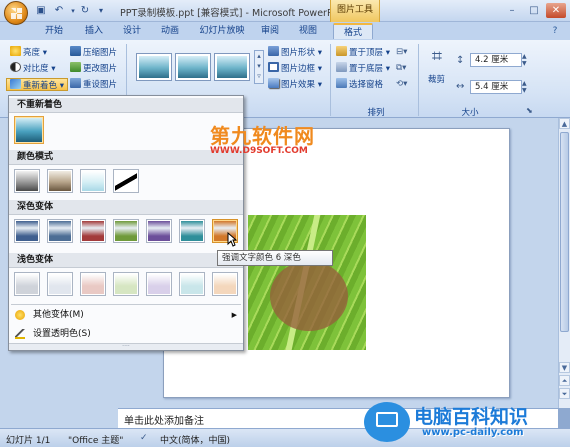  Describe the element at coordinates (564, 123) in the screenshot. I see `scroll-up-icon: ▲` at that location.